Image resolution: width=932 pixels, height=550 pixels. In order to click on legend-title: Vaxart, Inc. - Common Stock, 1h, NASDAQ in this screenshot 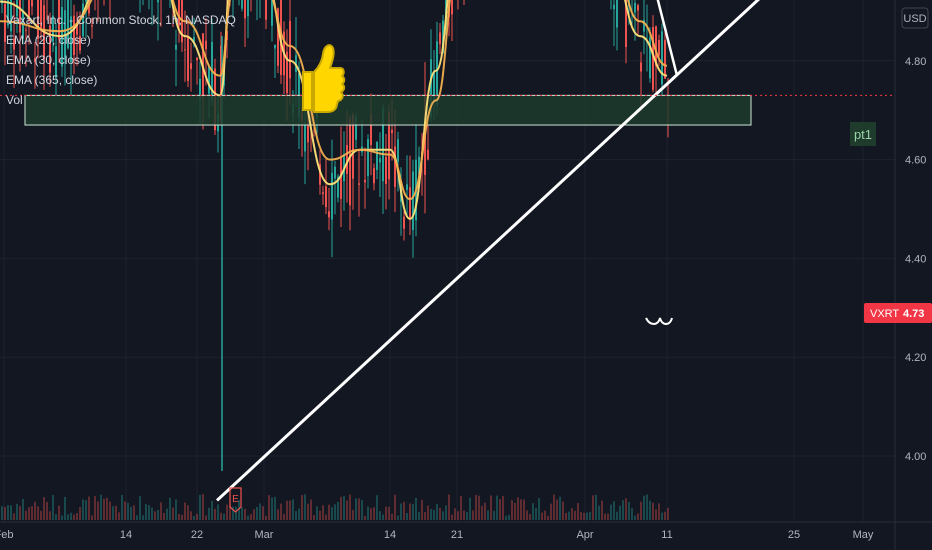, I will do `click(121, 20)`.